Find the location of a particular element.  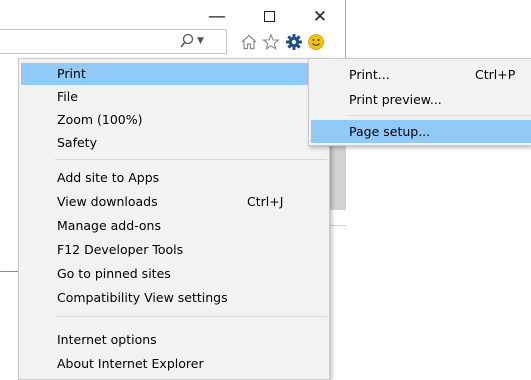

home-icon is located at coordinates (249, 42).